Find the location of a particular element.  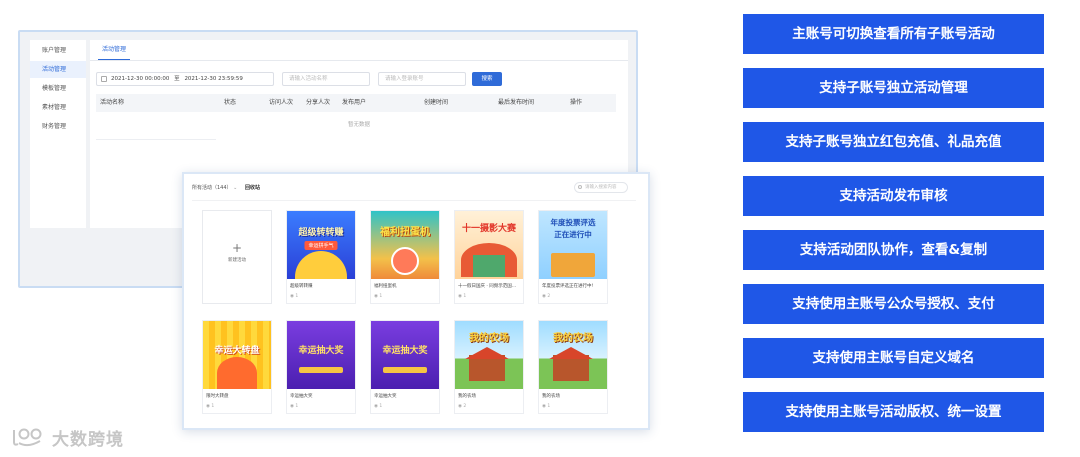

all-activities-filter: 所有活动（144） is located at coordinates (212, 188).